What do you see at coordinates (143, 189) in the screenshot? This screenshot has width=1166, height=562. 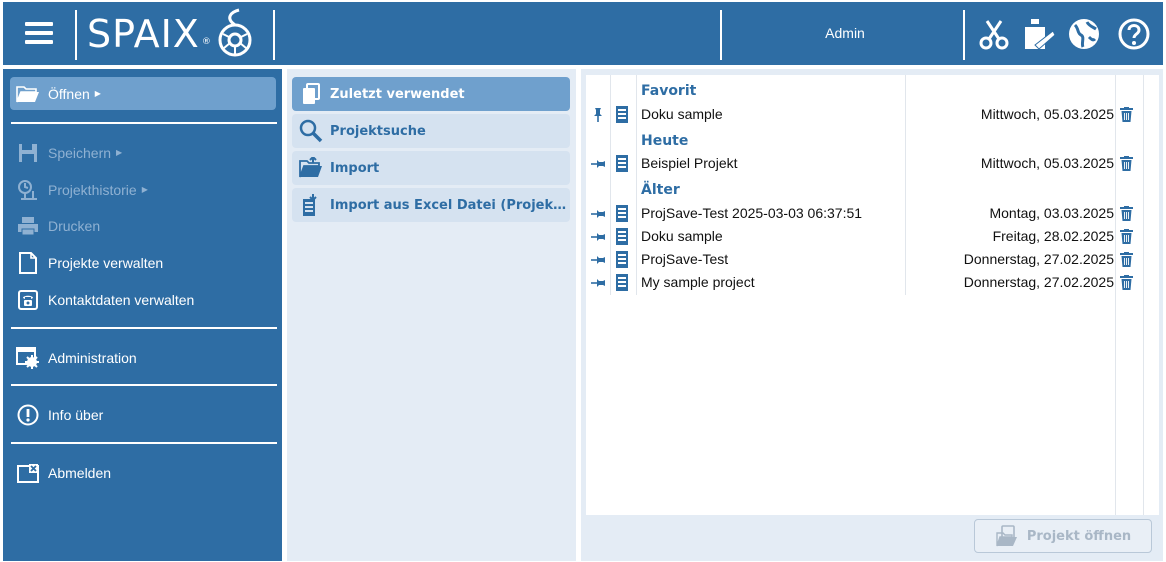 I see `sidebar-item-history: Projekthistorie ▶` at bounding box center [143, 189].